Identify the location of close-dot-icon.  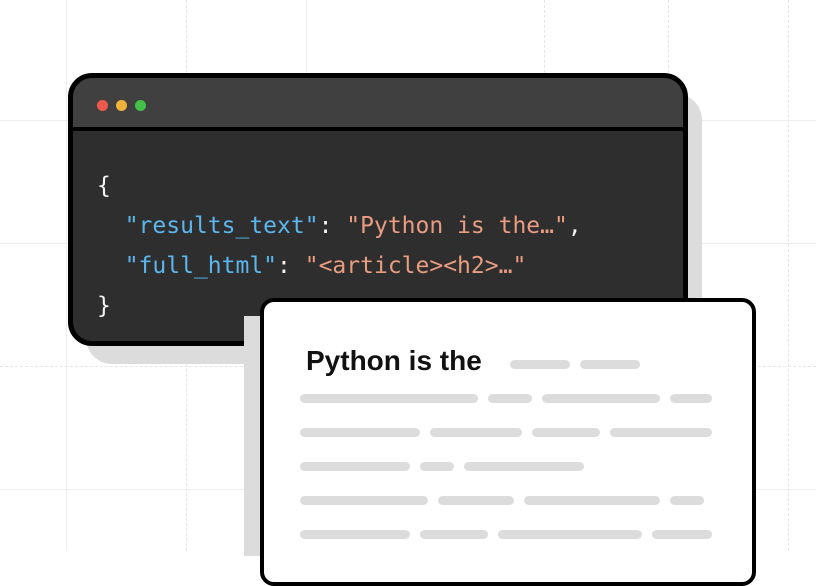
(102, 105).